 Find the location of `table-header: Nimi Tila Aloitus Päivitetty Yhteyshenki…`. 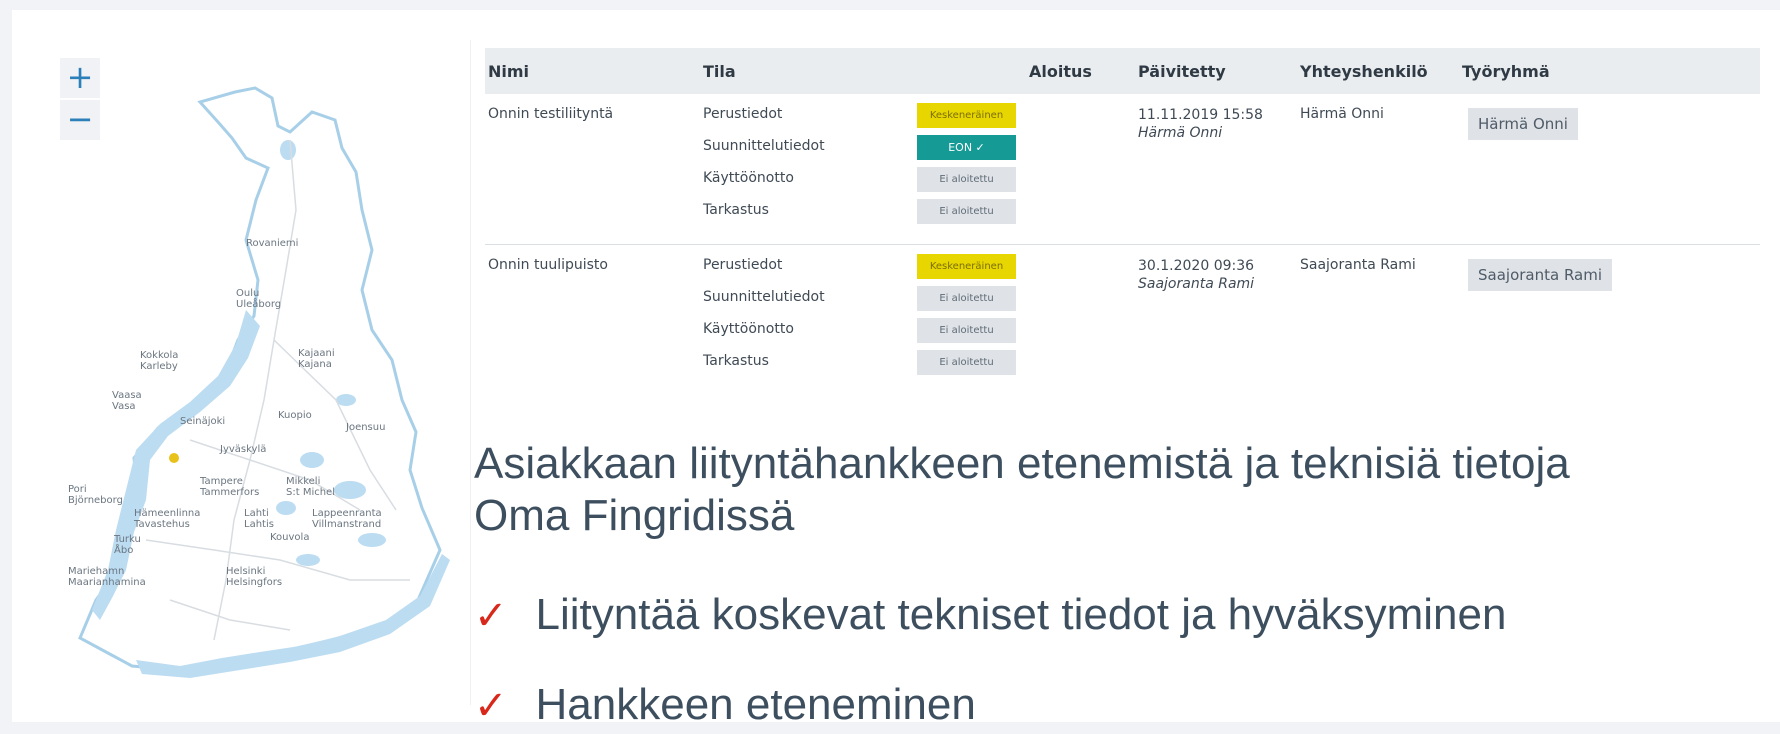

table-header: Nimi Tila Aloitus Päivitetty Yhteyshenki… is located at coordinates (1122, 71).